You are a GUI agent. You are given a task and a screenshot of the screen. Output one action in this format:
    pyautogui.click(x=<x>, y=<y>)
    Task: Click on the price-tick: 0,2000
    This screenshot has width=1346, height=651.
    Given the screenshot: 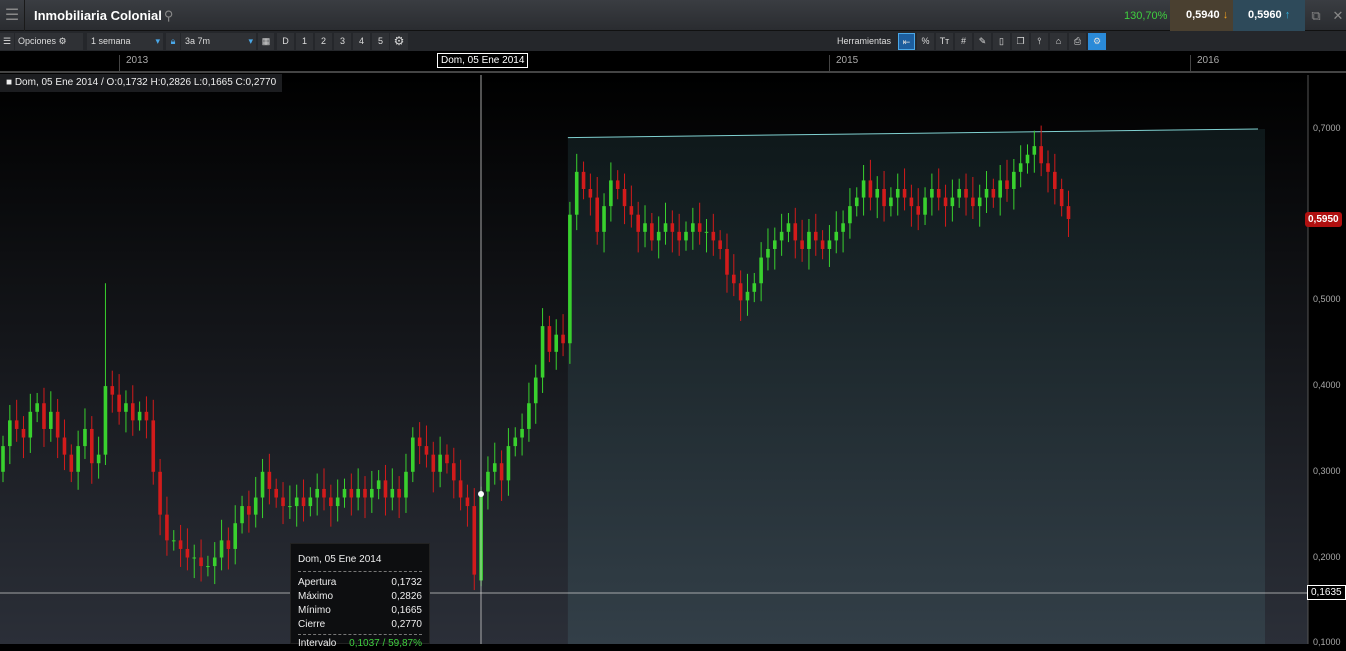 What is the action you would take?
    pyautogui.click(x=1327, y=557)
    